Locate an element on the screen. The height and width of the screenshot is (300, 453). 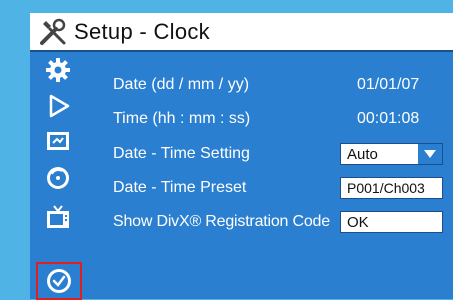
title-bar: Setup - Clock is located at coordinates (241, 32).